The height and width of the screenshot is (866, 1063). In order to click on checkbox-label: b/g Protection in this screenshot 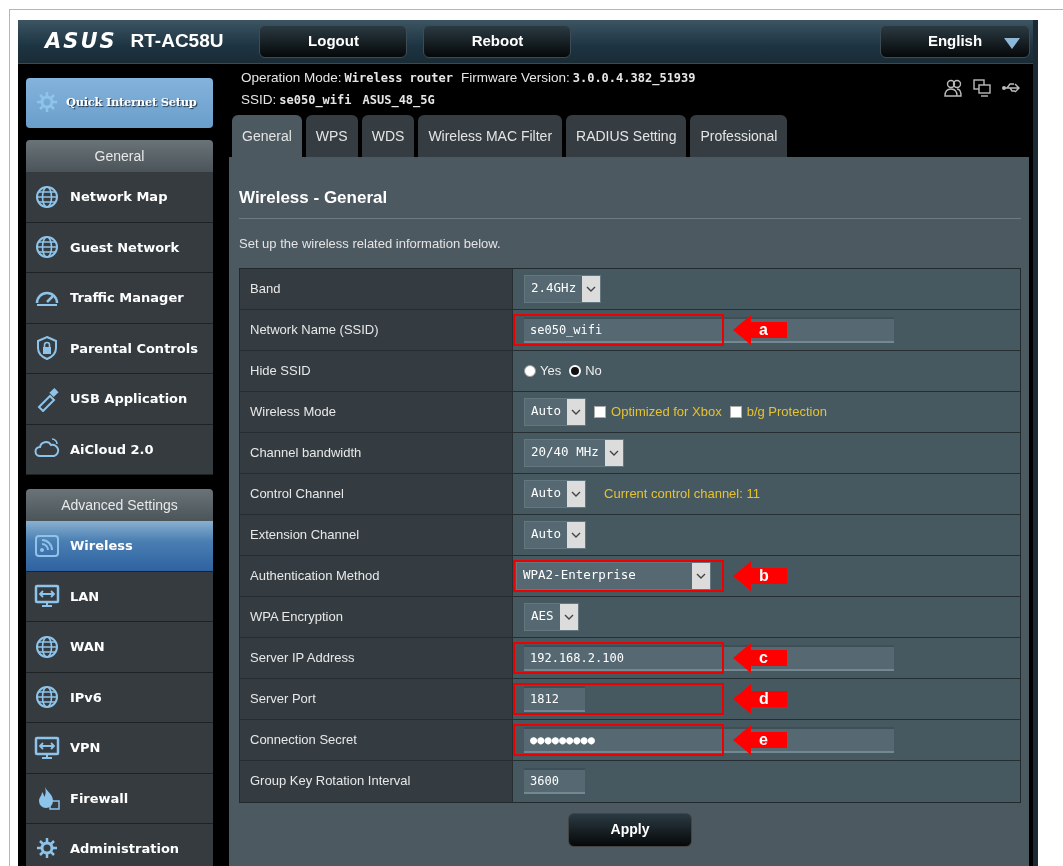, I will do `click(786, 411)`.